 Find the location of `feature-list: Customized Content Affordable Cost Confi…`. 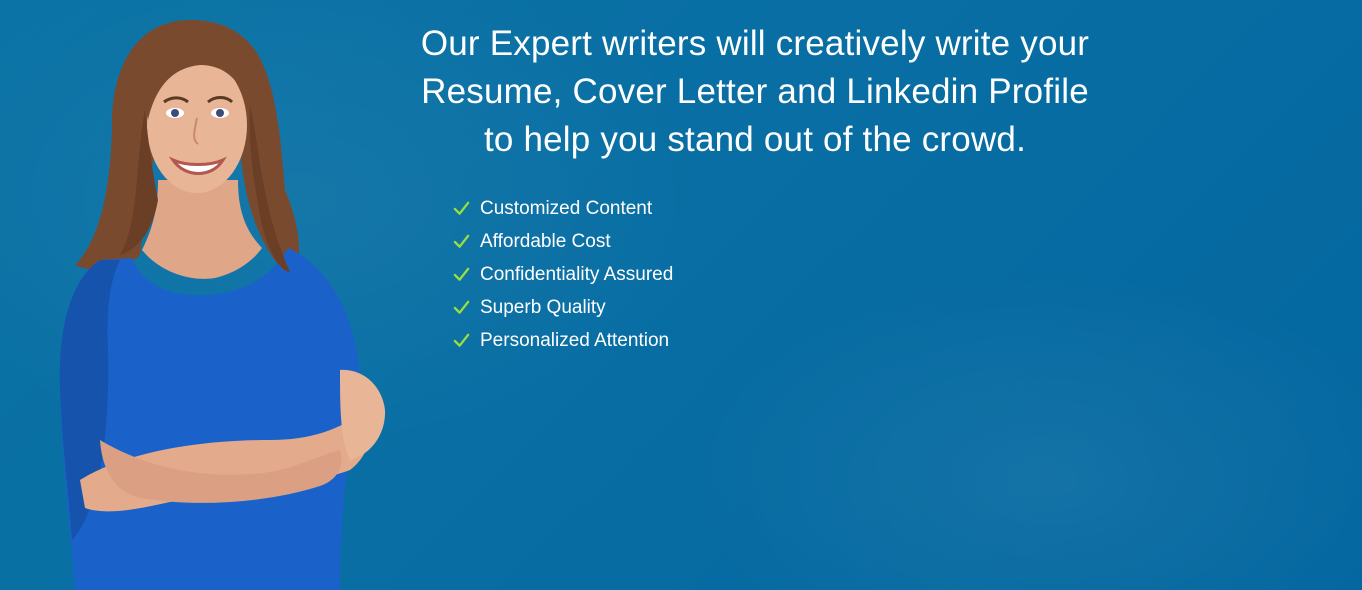

feature-list: Customized Content Affordable Cost Confi… is located at coordinates (562, 274).